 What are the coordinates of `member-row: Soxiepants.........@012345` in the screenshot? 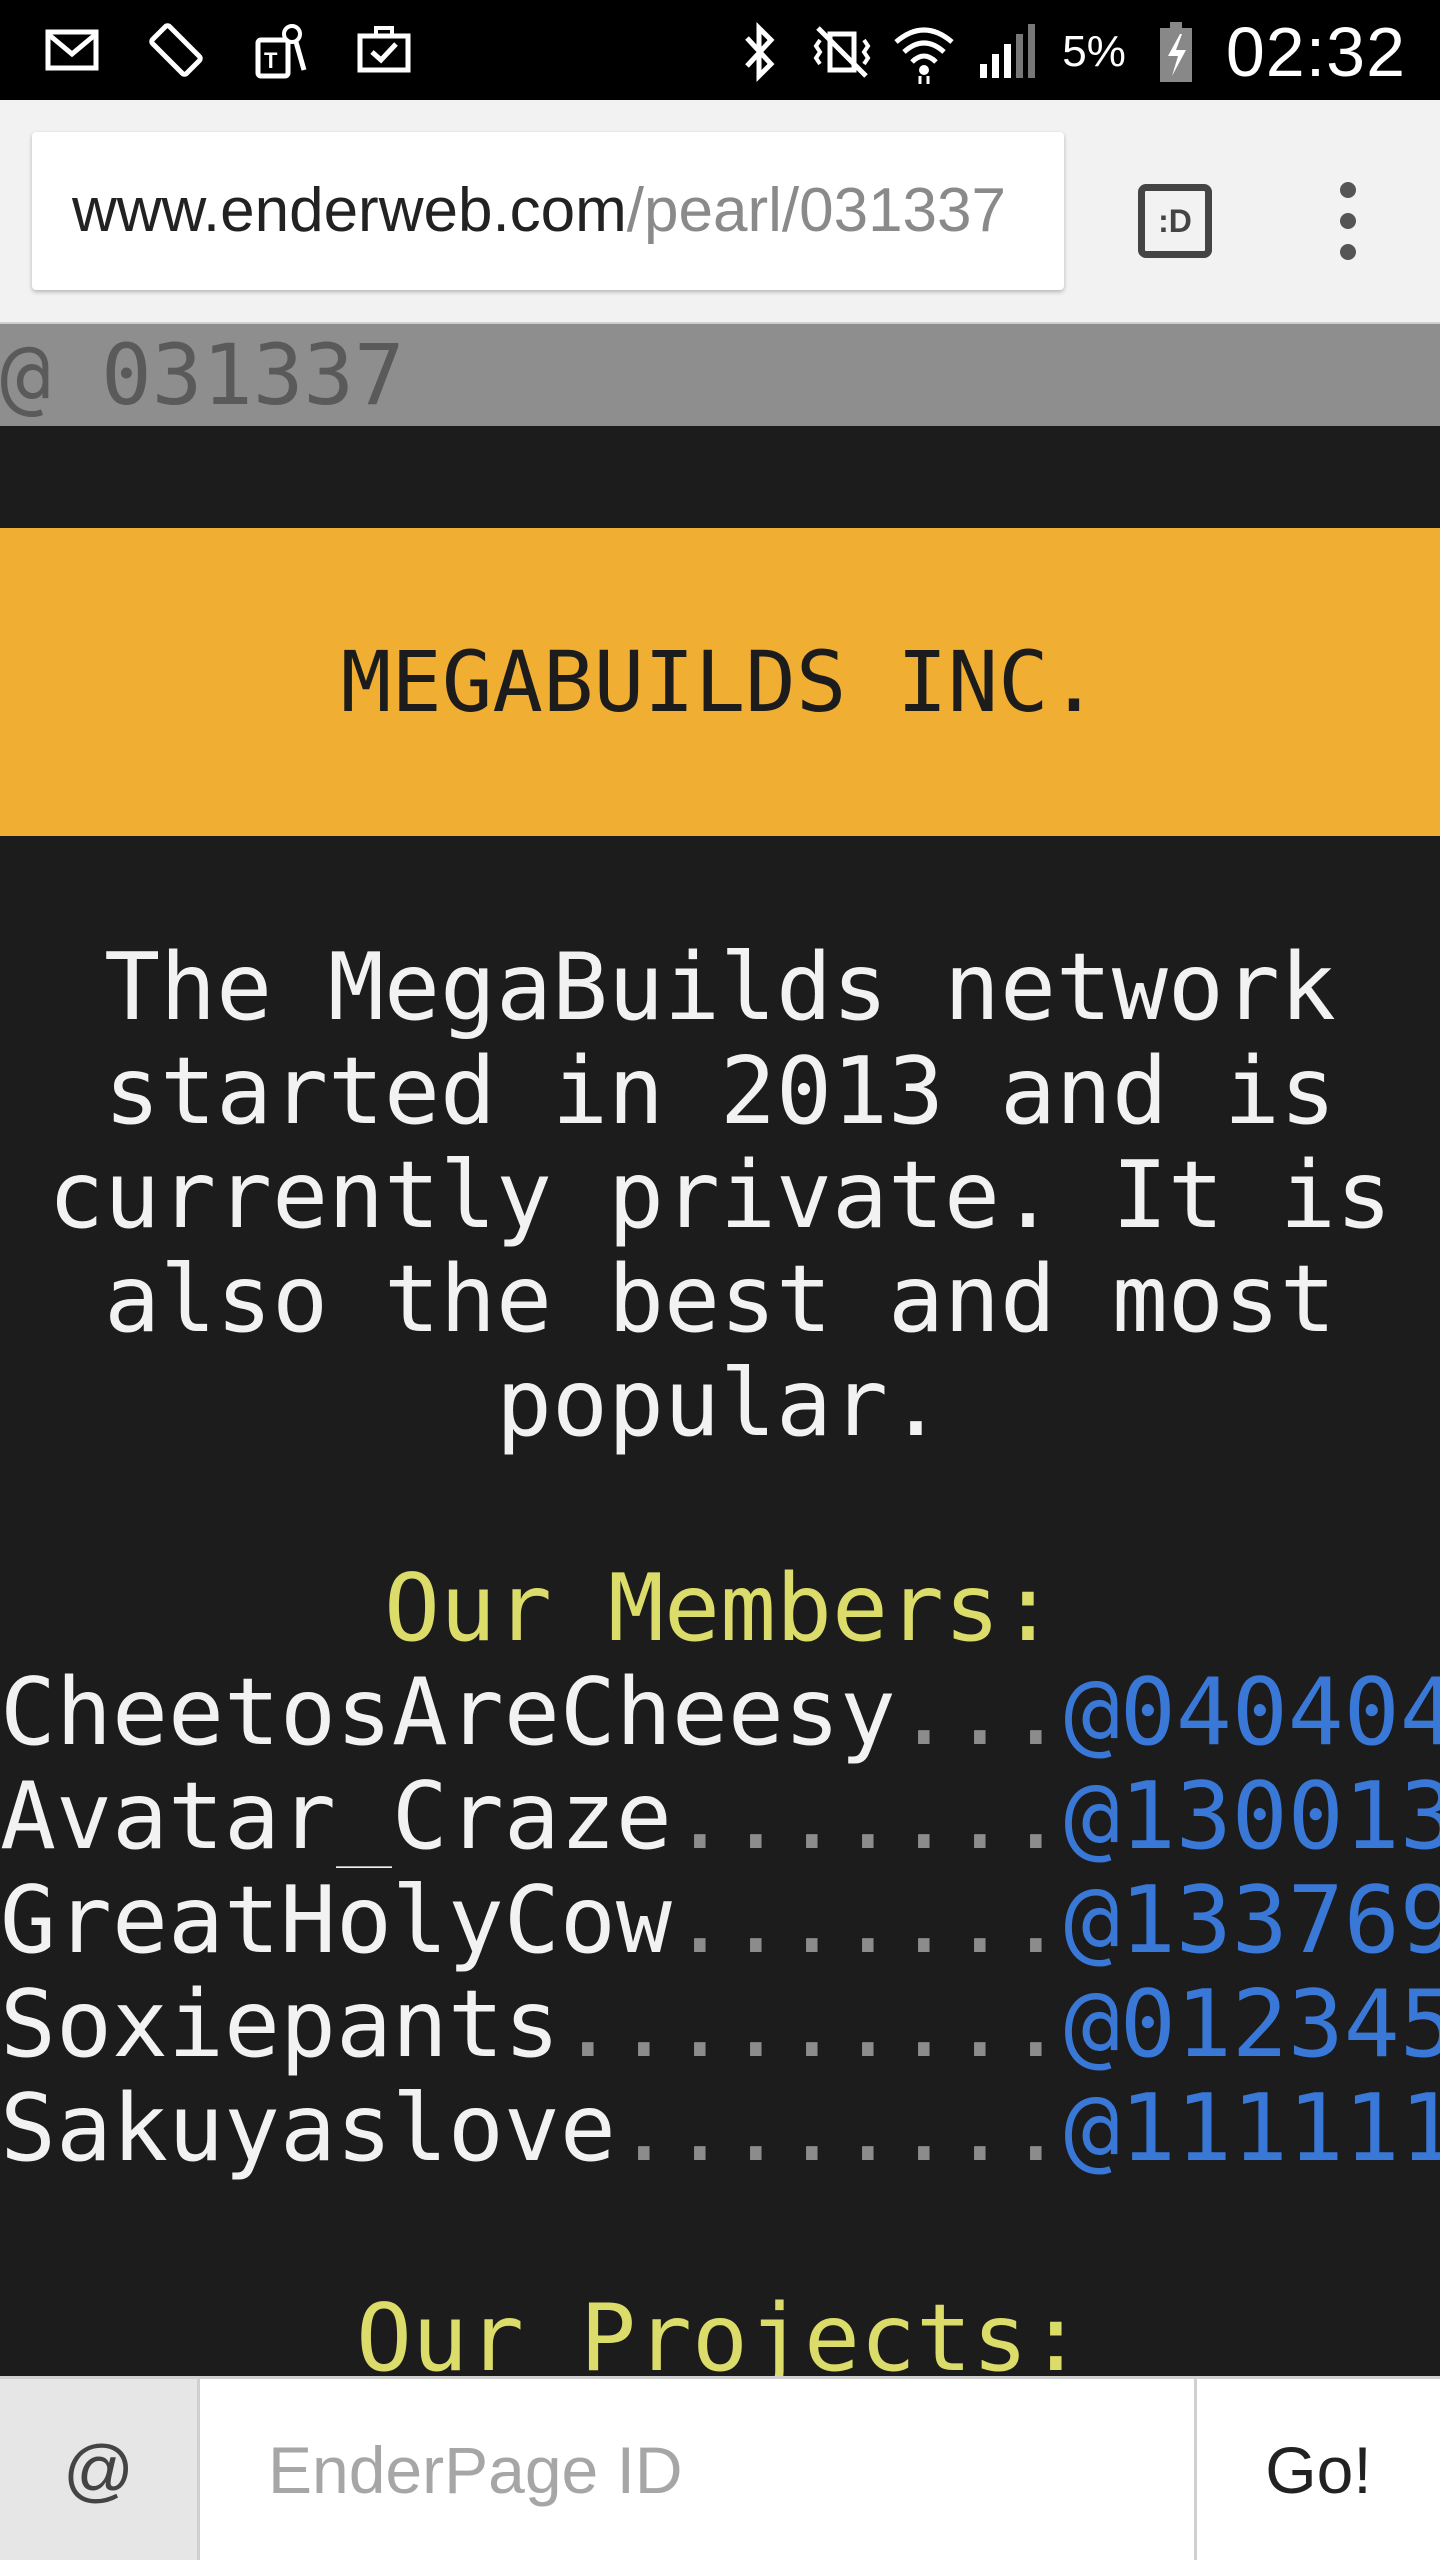 It's located at (720, 2024).